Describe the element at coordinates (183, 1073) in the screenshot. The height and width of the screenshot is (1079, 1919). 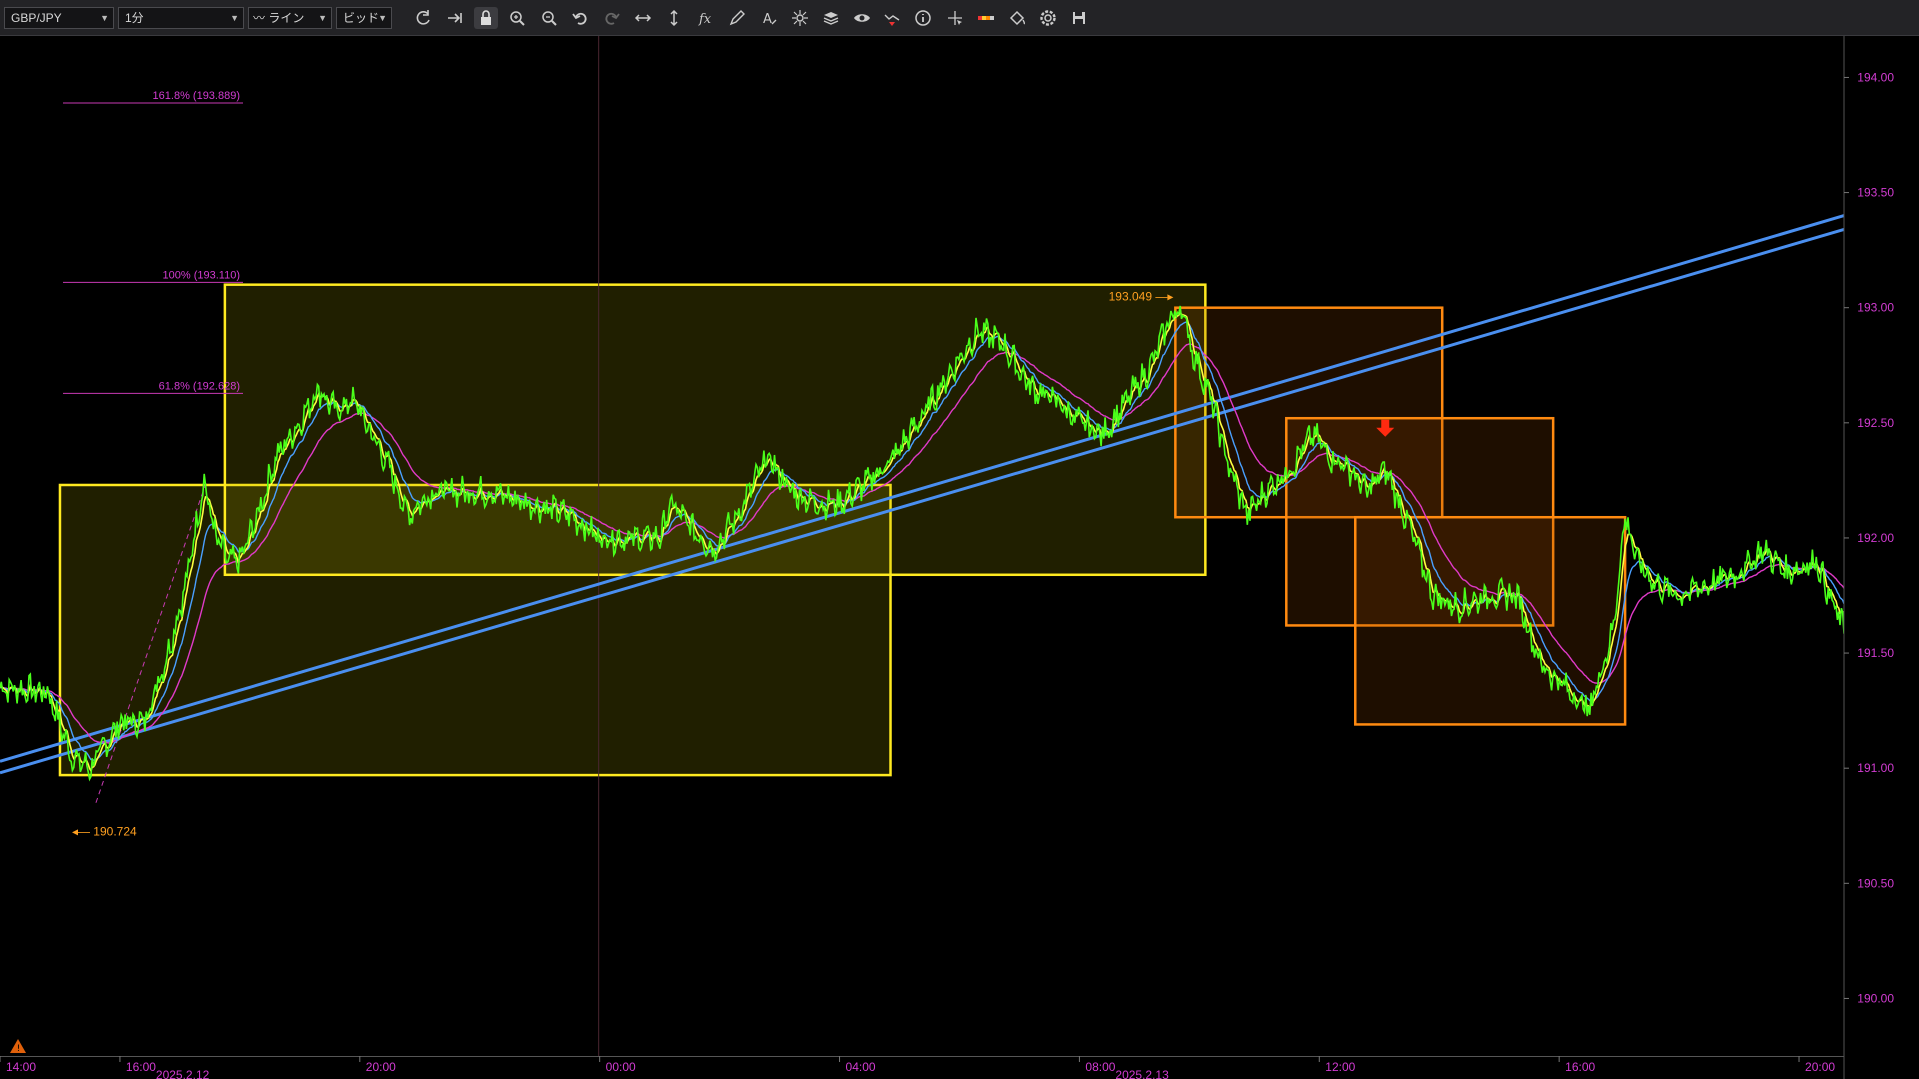
I see `date-label: 2025.2.12` at that location.